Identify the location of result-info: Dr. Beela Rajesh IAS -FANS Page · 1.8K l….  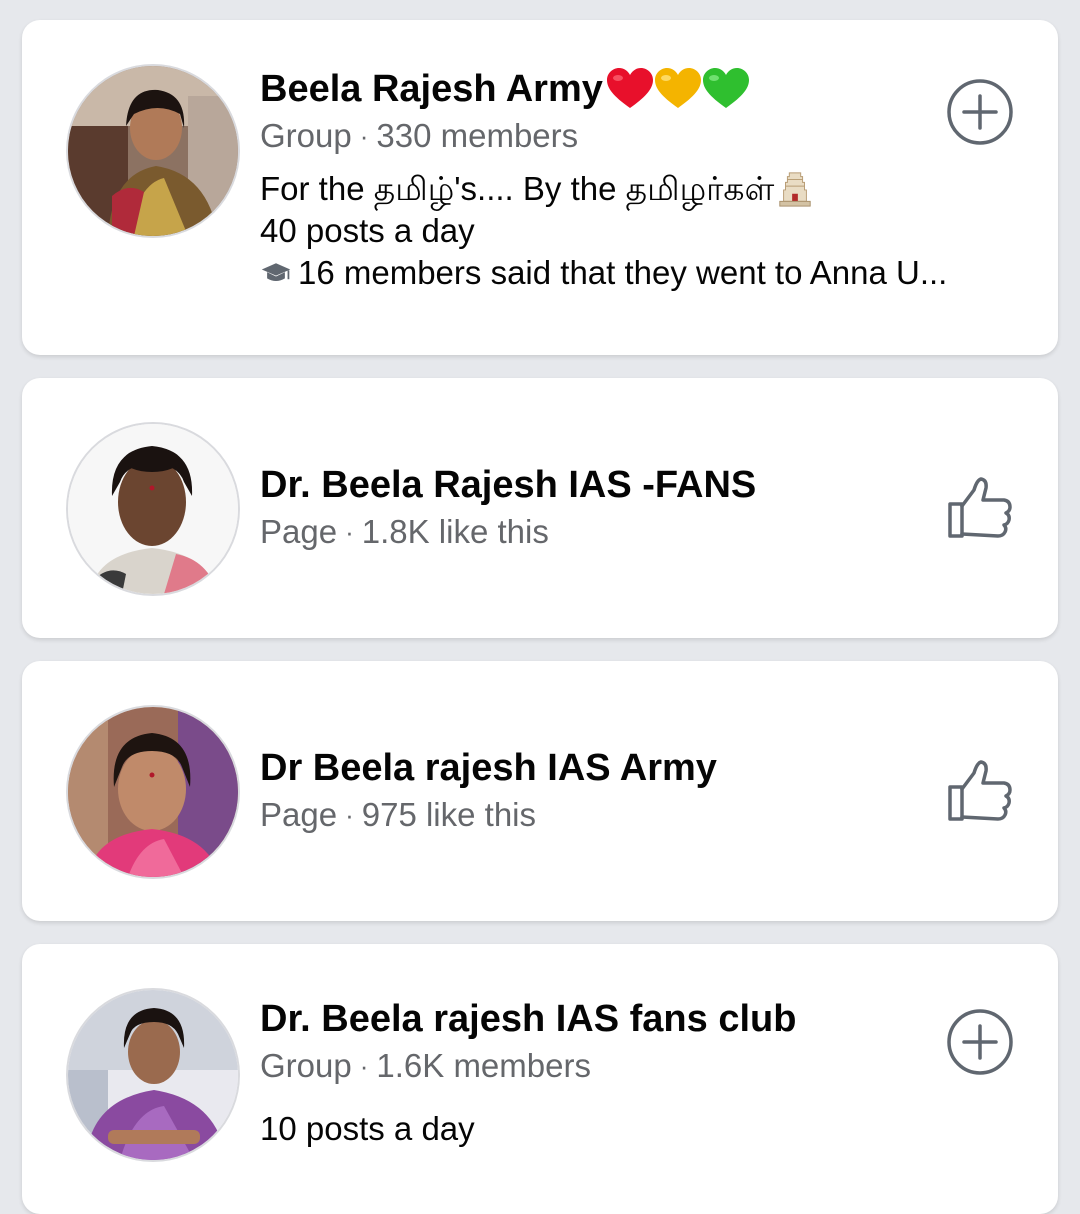
(634, 507).